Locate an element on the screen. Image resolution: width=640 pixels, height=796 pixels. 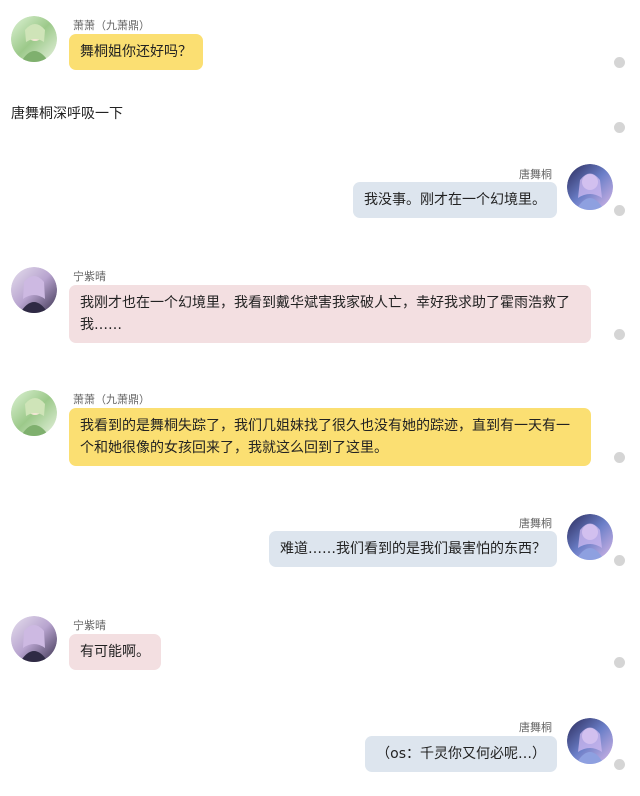
chat-bubble: 我没事。刚才在一个幻境里。 is located at coordinates (455, 200).